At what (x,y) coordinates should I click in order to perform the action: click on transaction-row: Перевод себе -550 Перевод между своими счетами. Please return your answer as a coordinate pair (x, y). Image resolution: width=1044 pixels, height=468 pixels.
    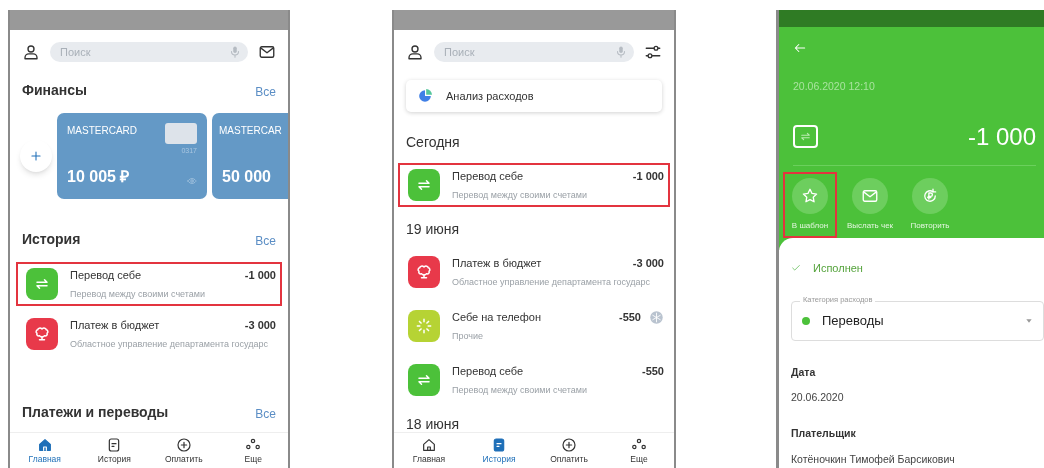
    Looking at the image, I should click on (534, 380).